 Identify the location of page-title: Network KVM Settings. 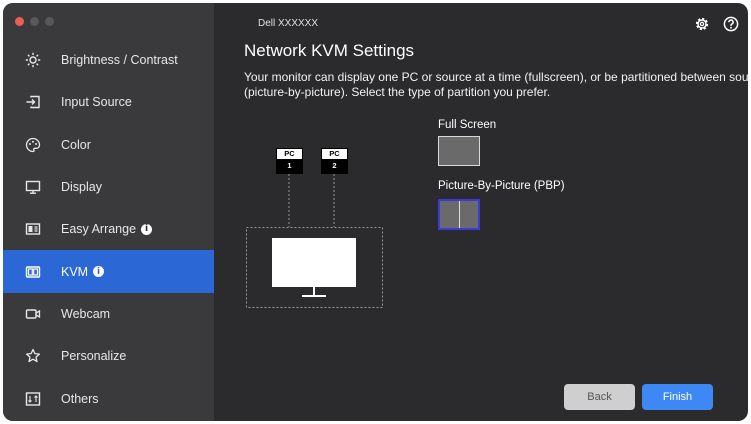
(329, 50).